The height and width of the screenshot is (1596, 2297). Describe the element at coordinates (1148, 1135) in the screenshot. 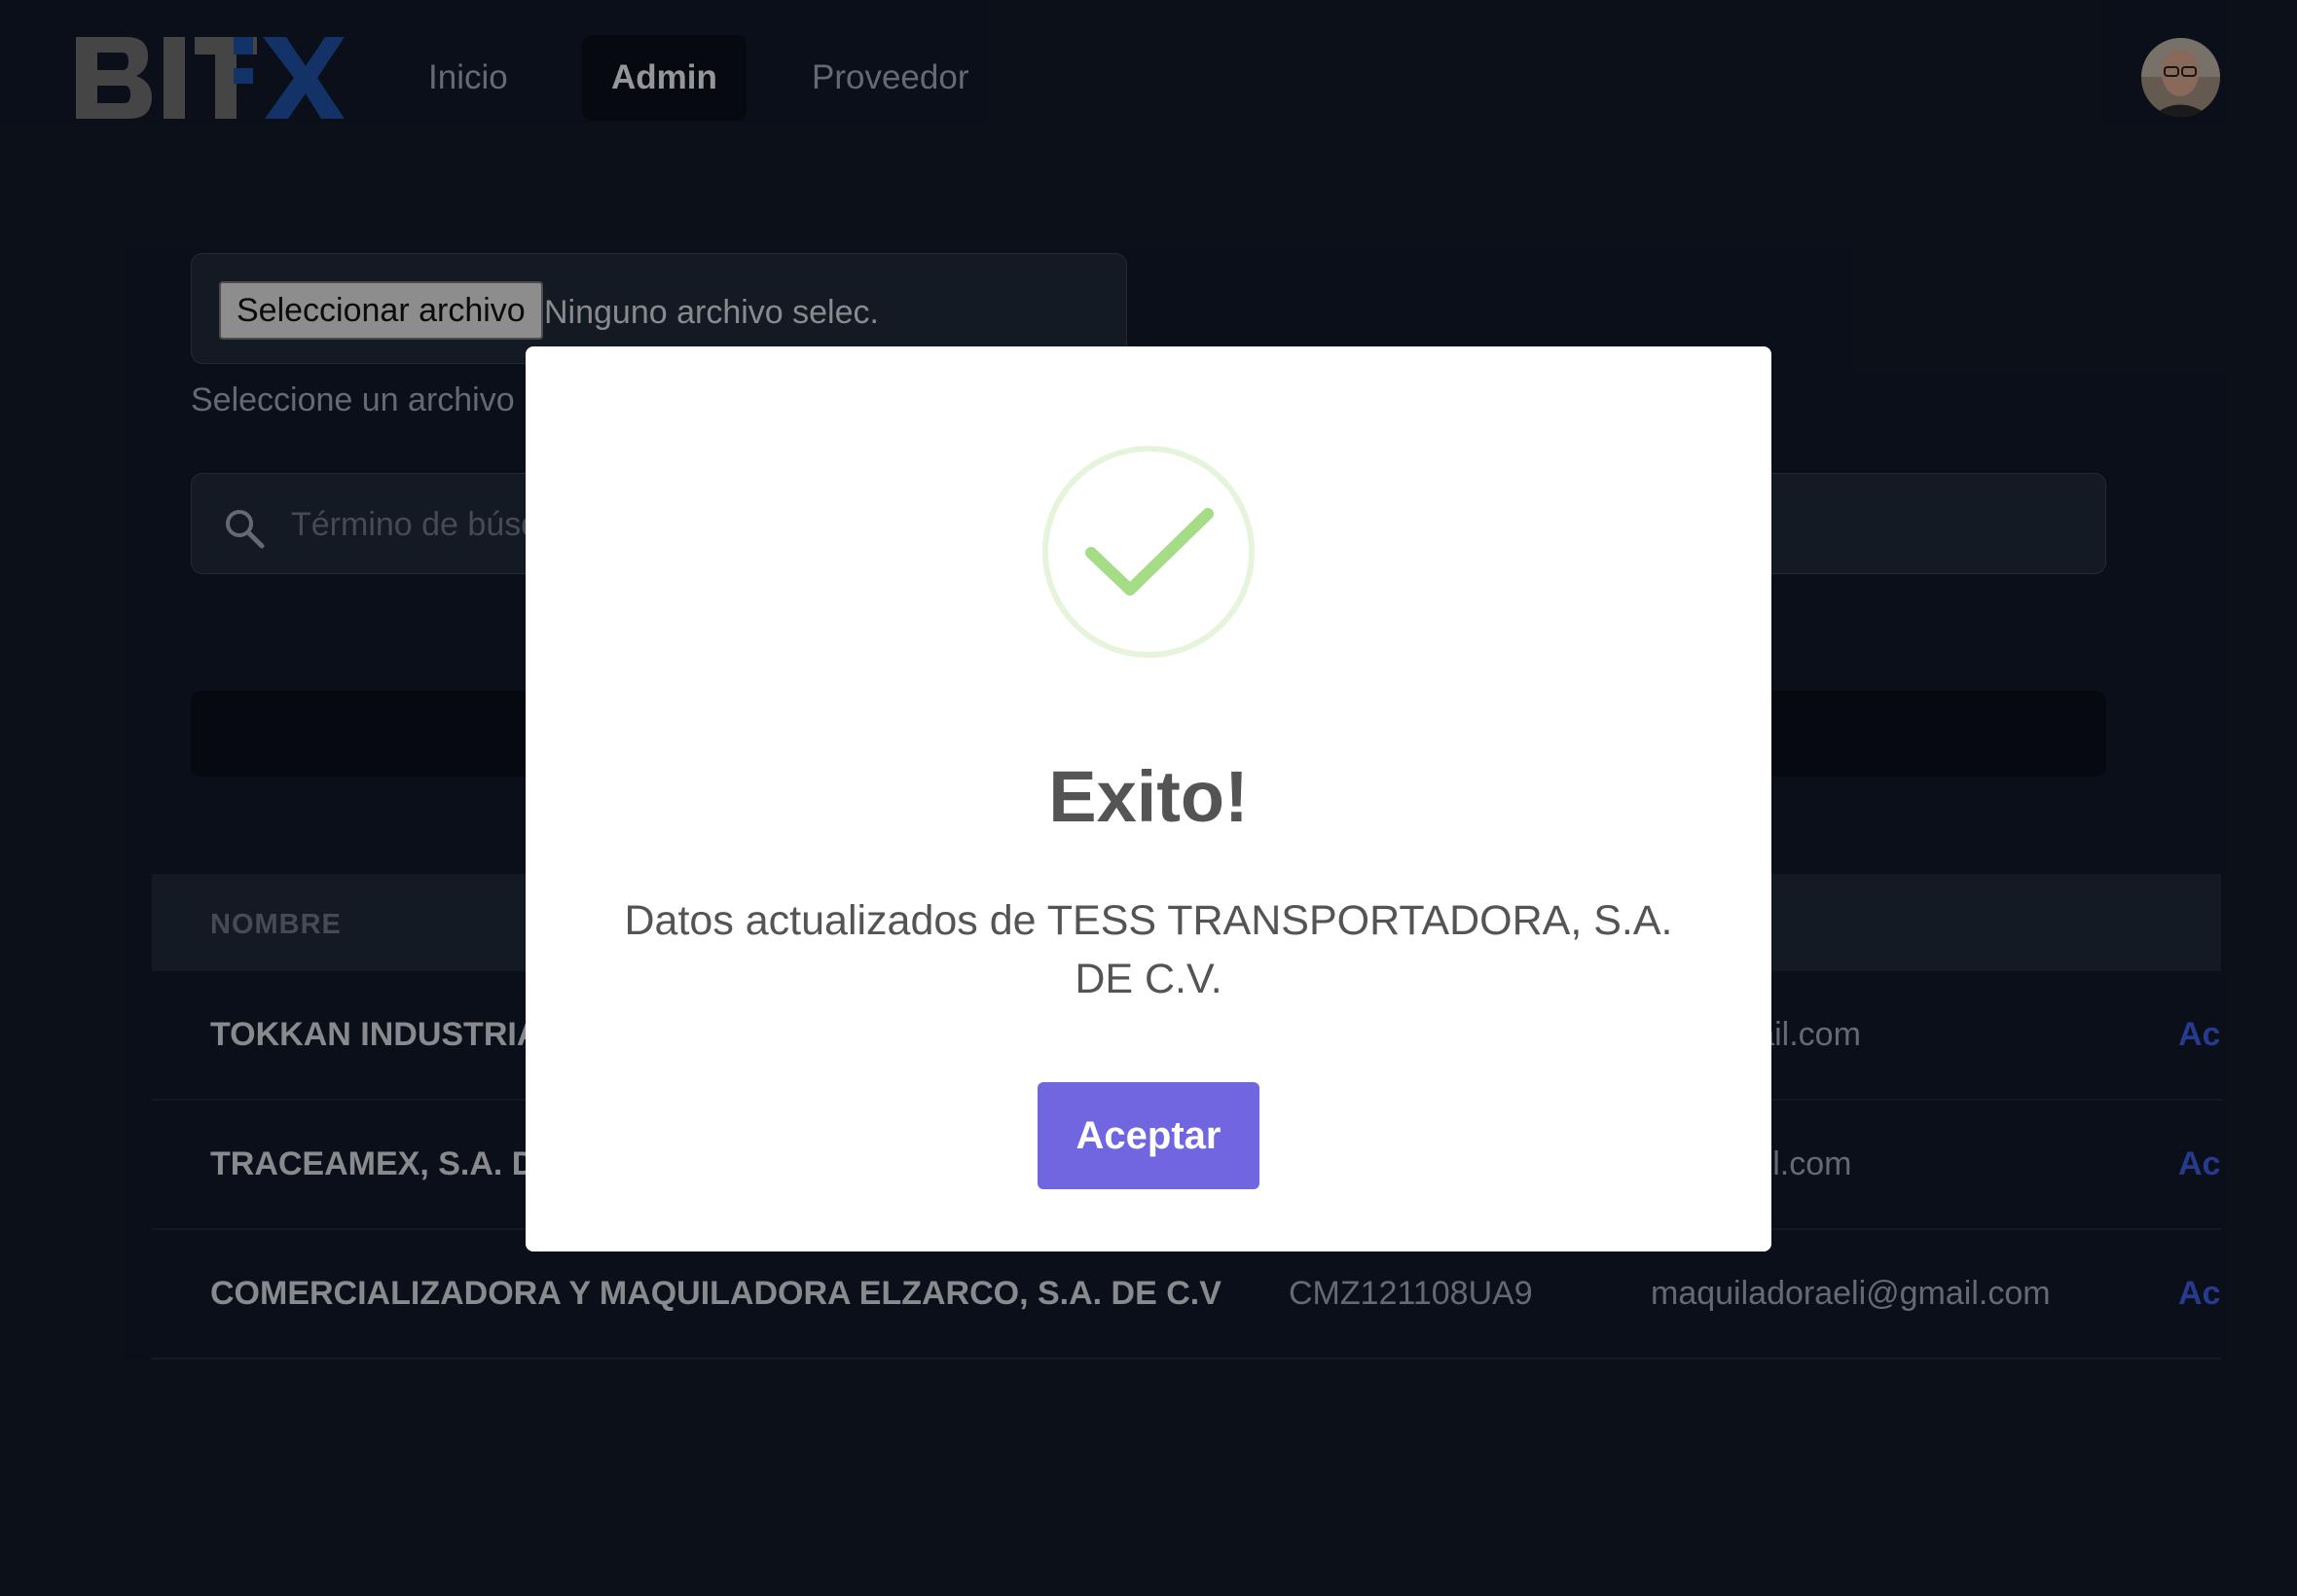

I see `accept-button: Aceptar` at that location.